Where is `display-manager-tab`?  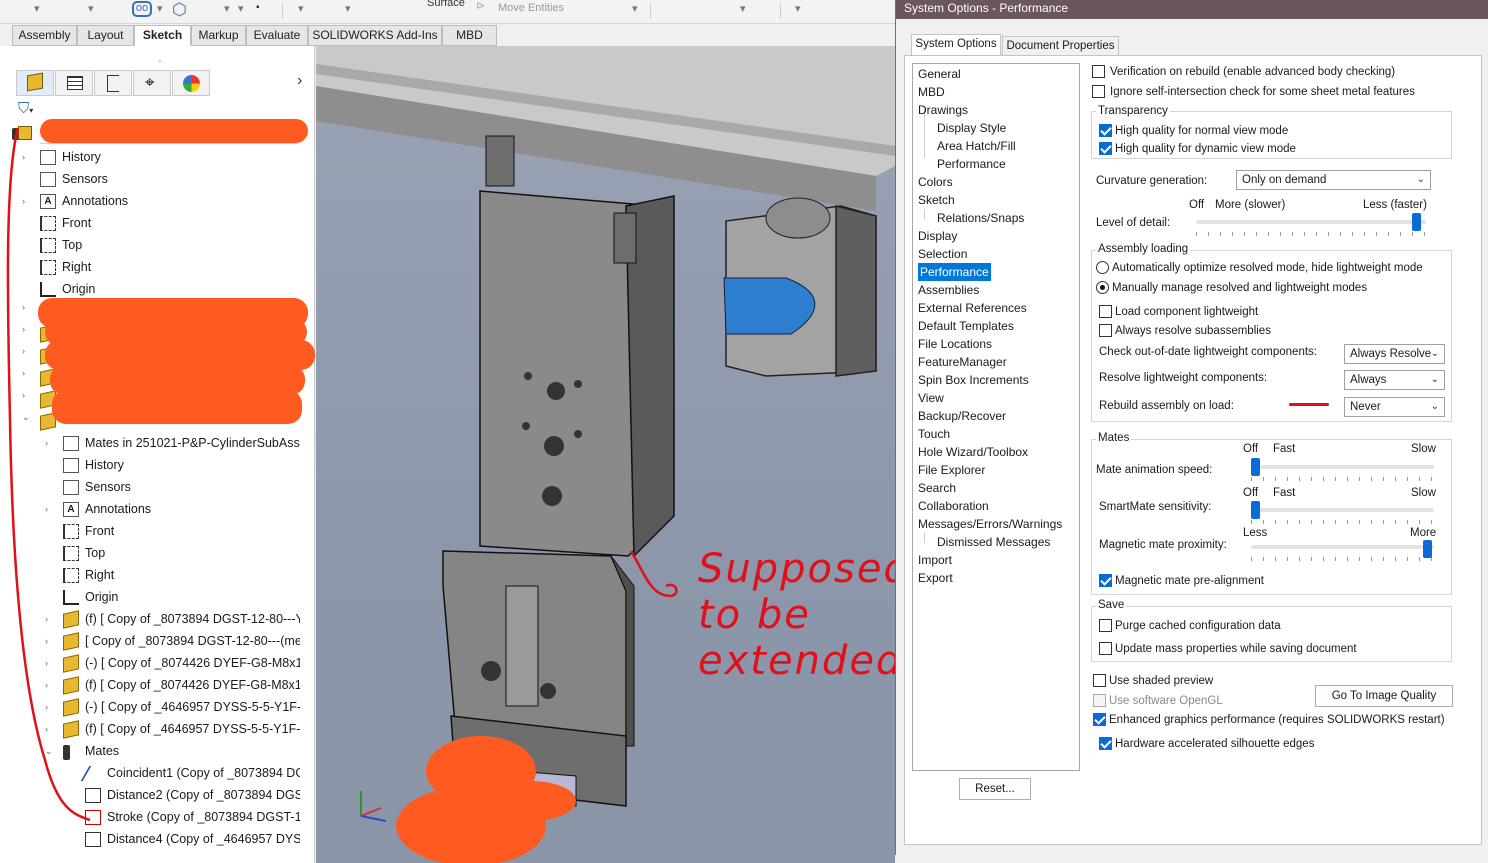
display-manager-tab is located at coordinates (191, 83).